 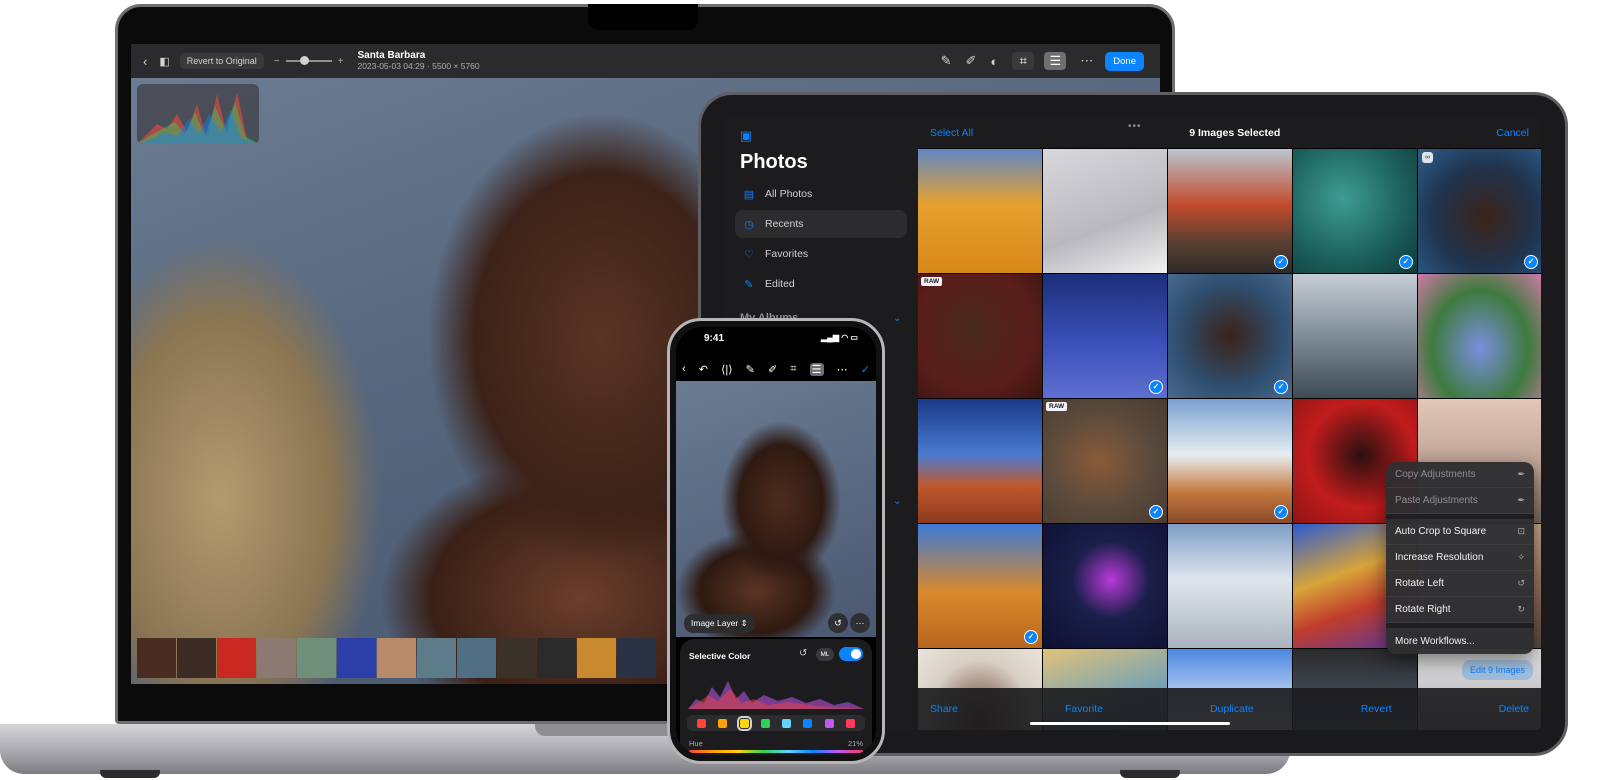 What do you see at coordinates (776, 695) in the screenshot?
I see `color-histogram` at bounding box center [776, 695].